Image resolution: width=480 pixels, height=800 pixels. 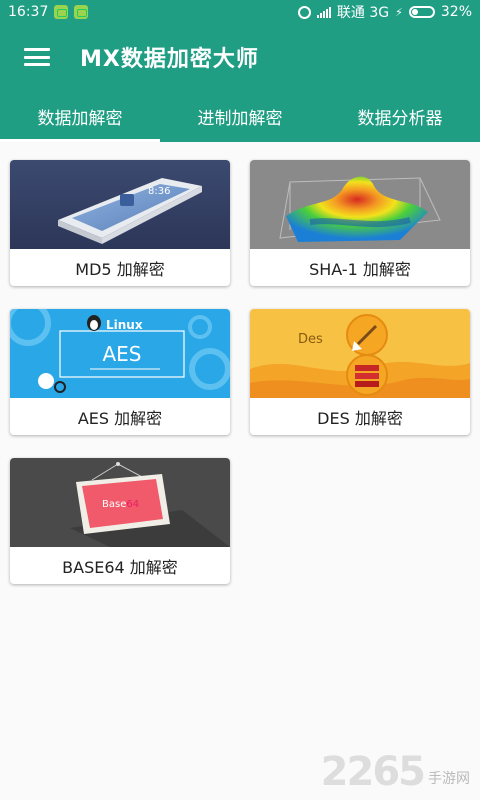 What do you see at coordinates (373, 772) in the screenshot?
I see `watermark-number: 2265` at bounding box center [373, 772].